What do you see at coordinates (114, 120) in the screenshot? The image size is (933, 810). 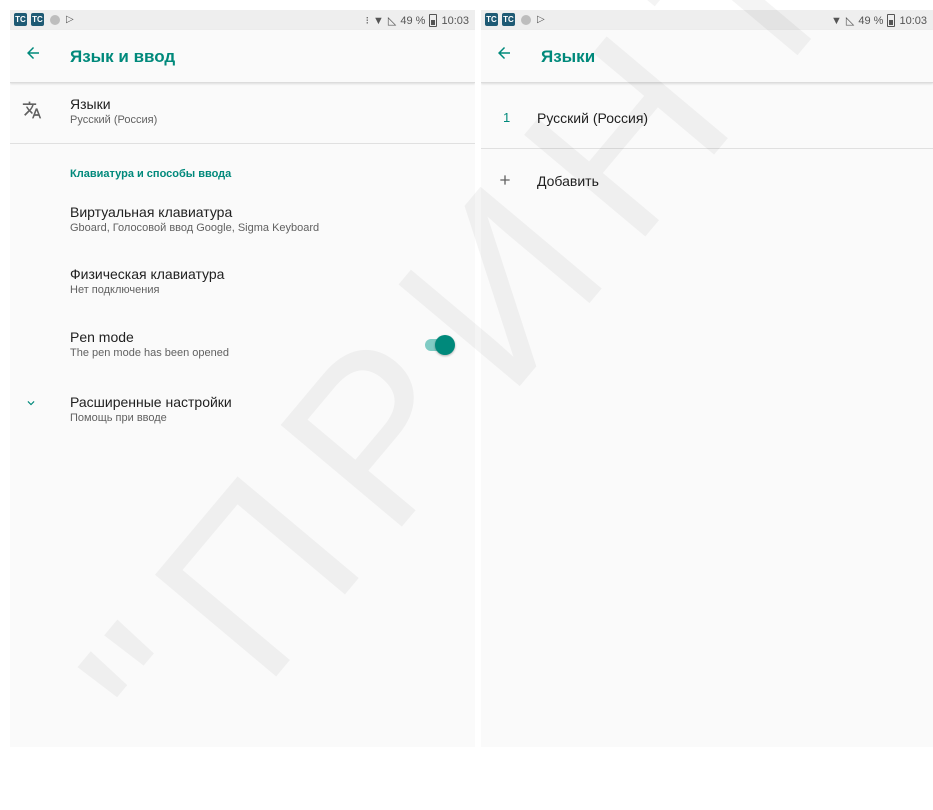 I see `languages-subtitle: Русский (Россия)` at bounding box center [114, 120].